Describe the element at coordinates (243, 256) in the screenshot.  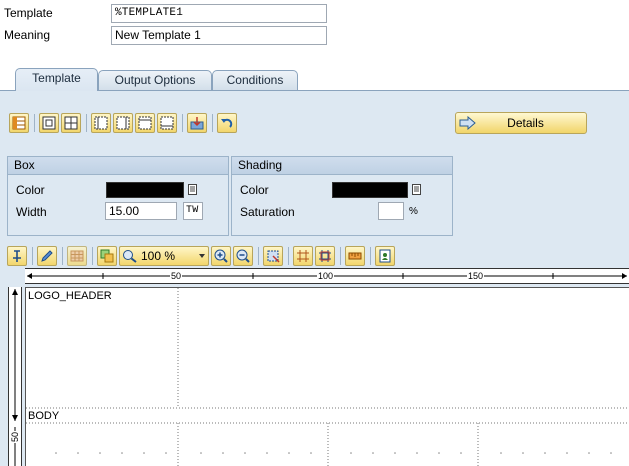
I see `zoom-out-icon` at that location.